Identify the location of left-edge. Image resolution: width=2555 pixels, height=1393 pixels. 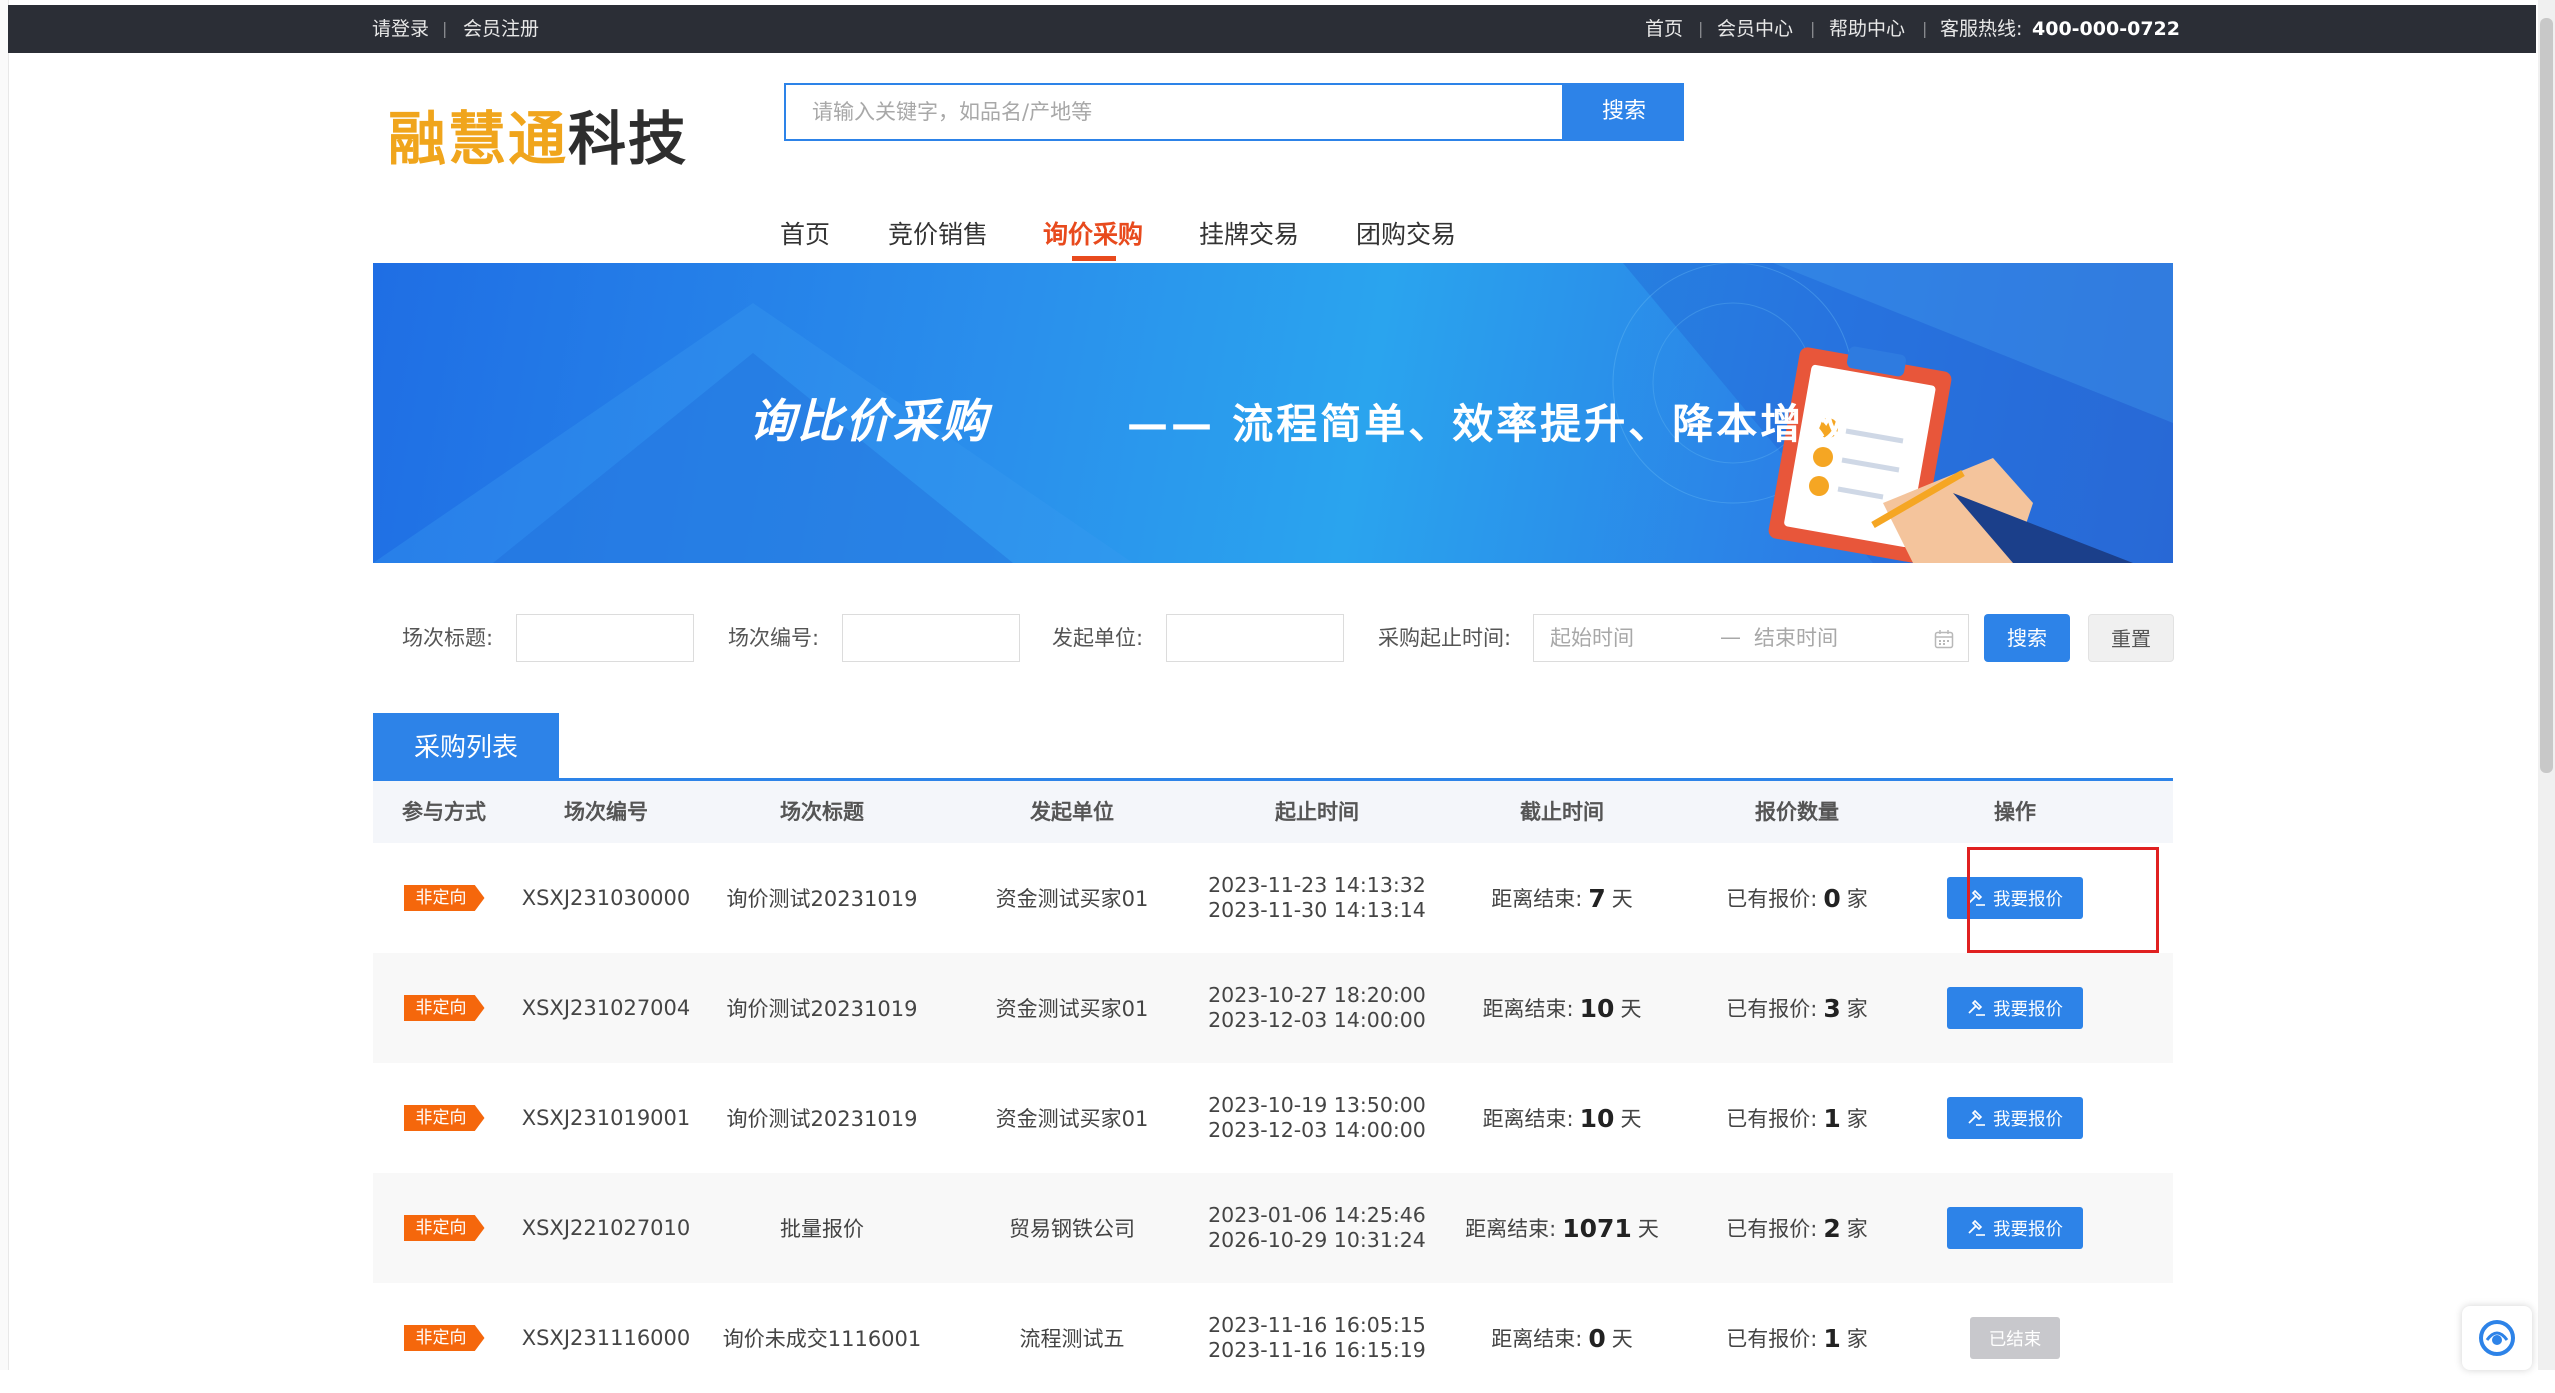
(4, 685).